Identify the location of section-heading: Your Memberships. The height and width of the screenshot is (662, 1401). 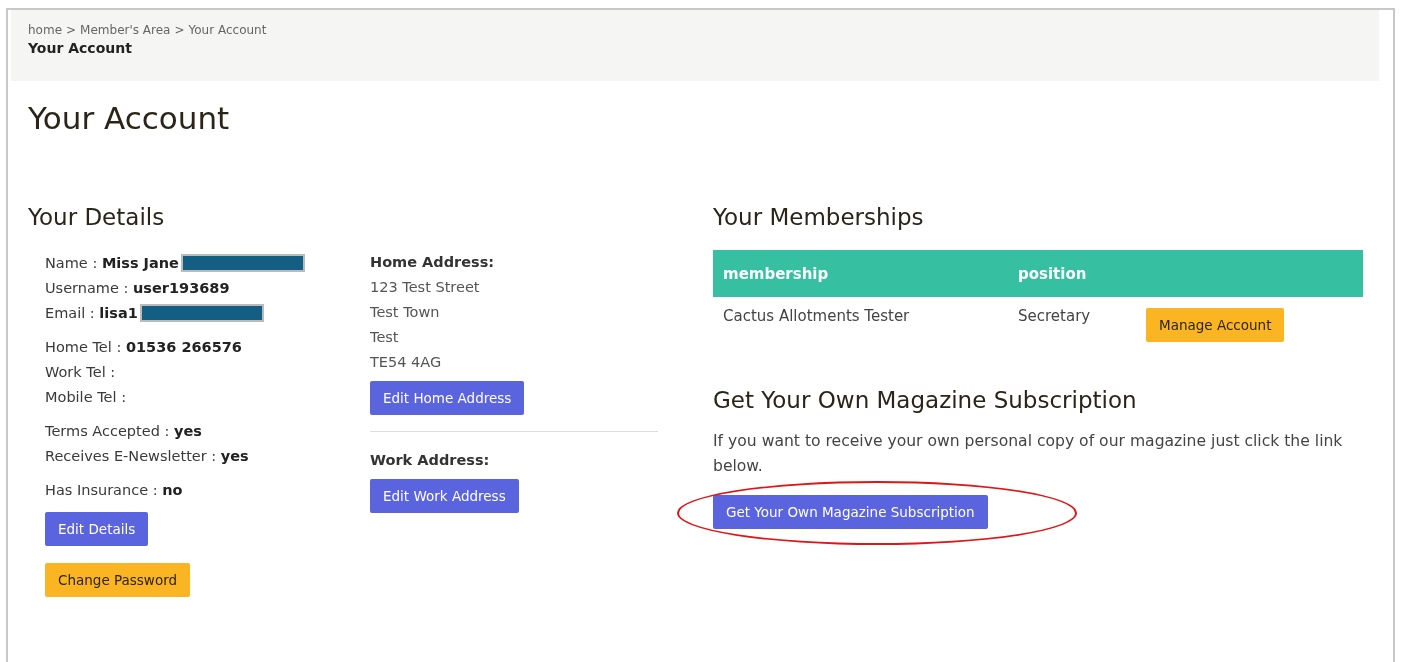
(819, 217).